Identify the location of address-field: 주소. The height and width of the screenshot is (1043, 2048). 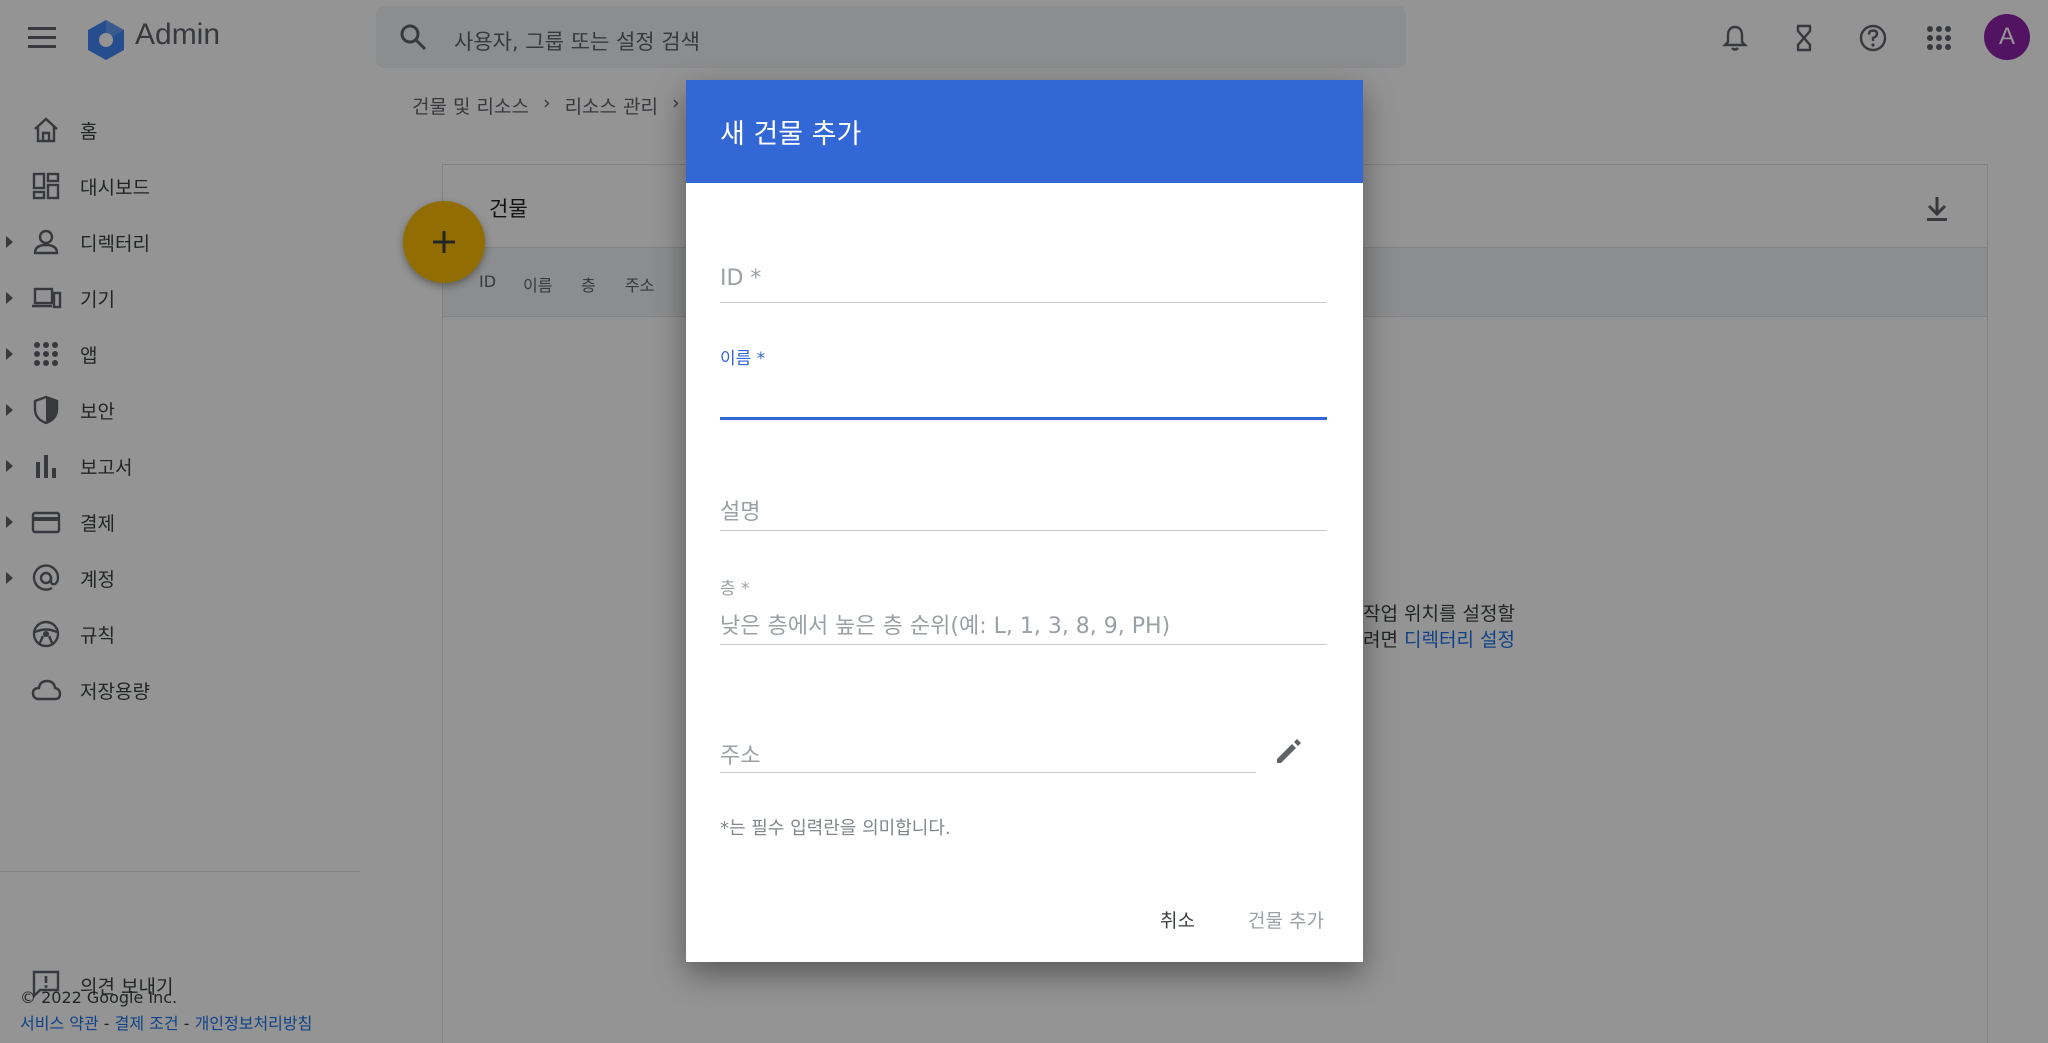
(1023, 759).